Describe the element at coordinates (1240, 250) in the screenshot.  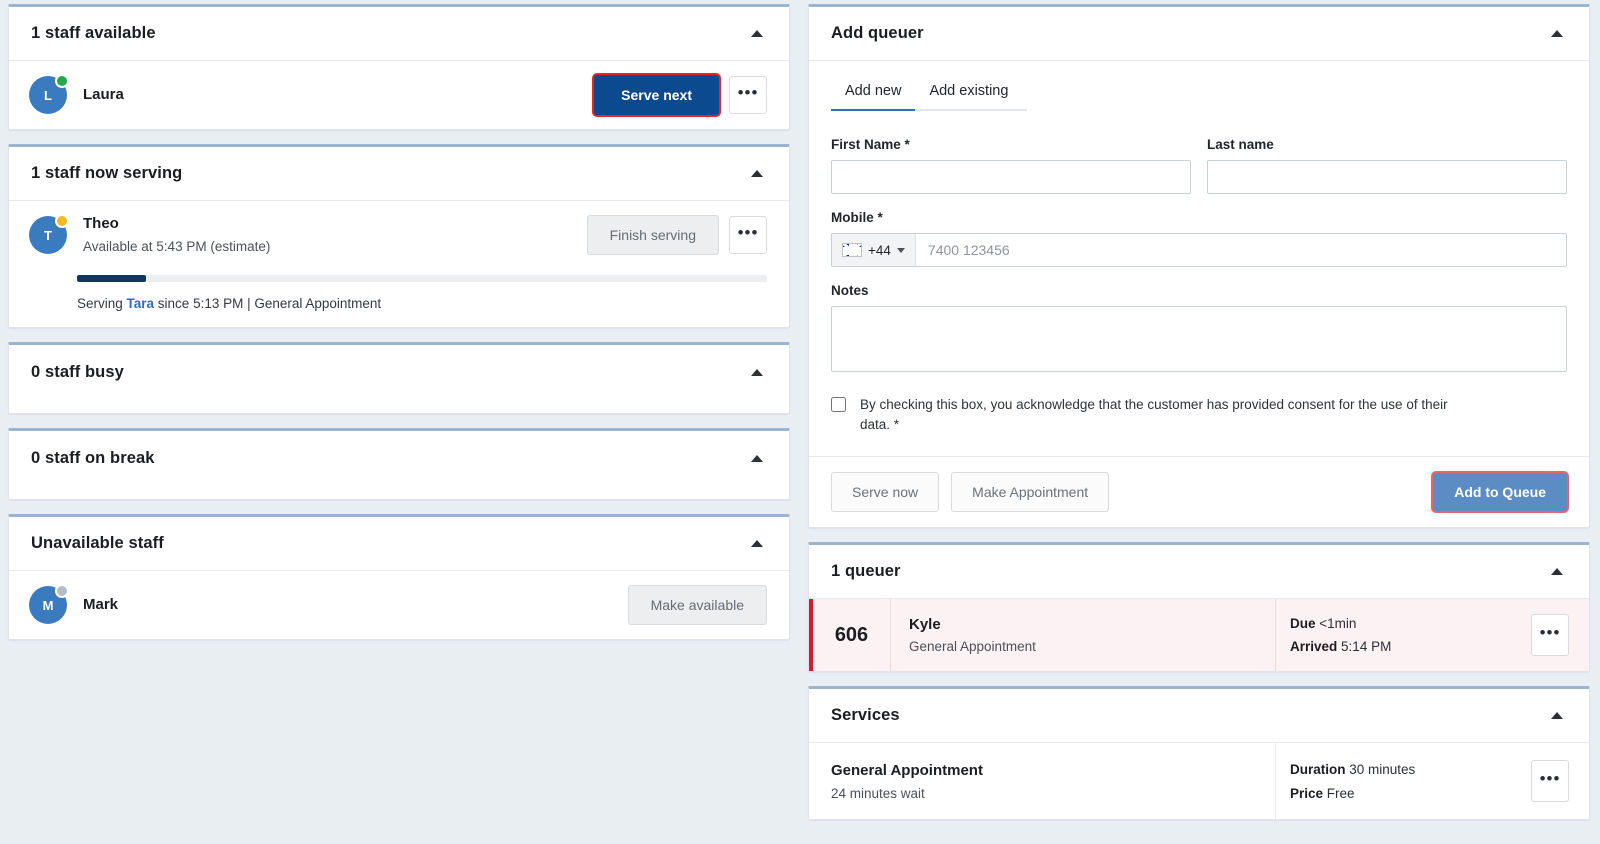
I see `mobile-input` at that location.